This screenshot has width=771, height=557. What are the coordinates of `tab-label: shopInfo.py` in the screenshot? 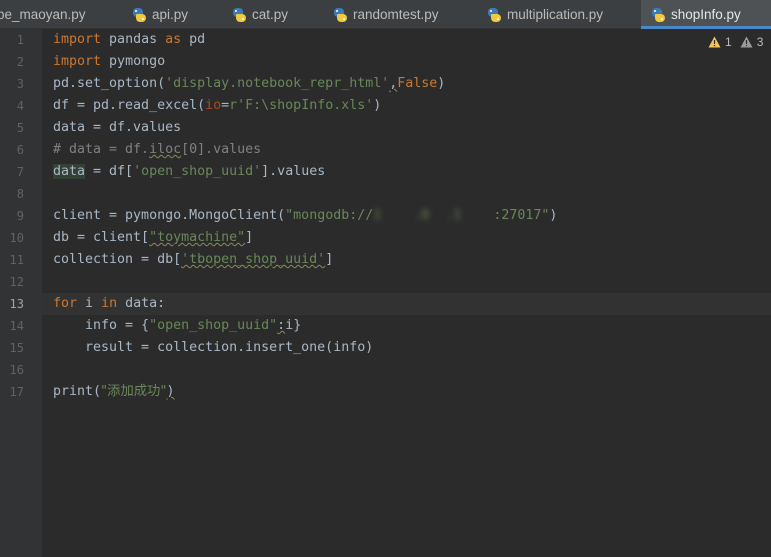 It's located at (706, 14).